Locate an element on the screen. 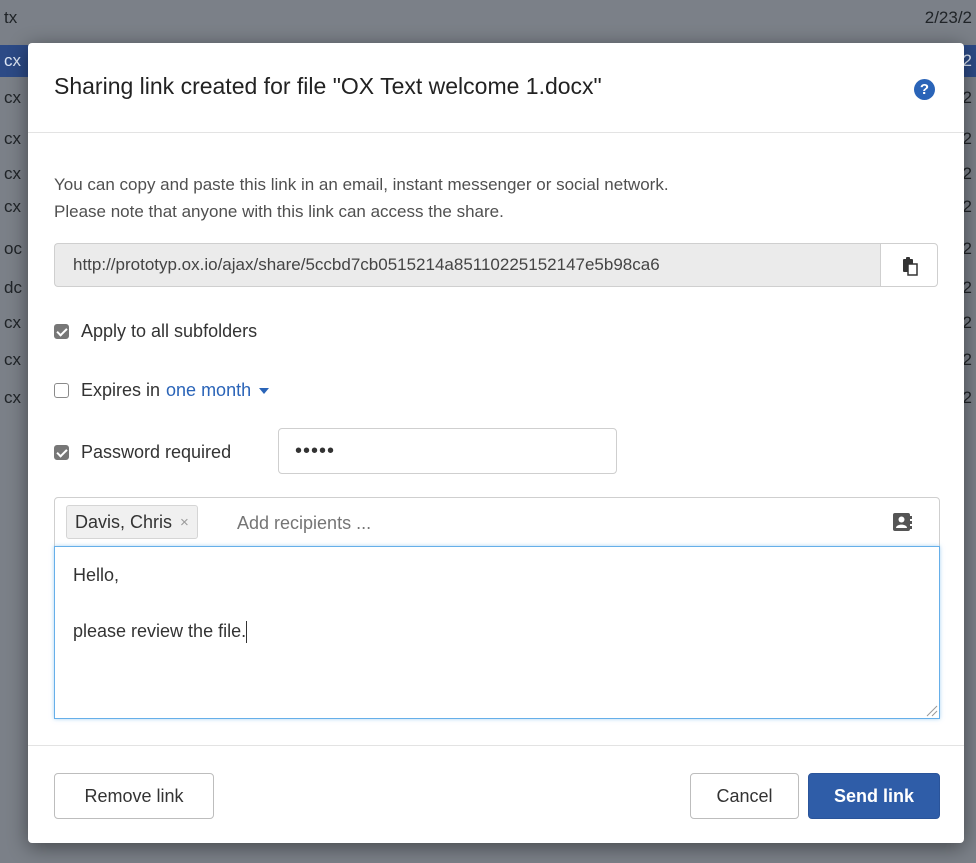  share-link-group is located at coordinates (496, 265).